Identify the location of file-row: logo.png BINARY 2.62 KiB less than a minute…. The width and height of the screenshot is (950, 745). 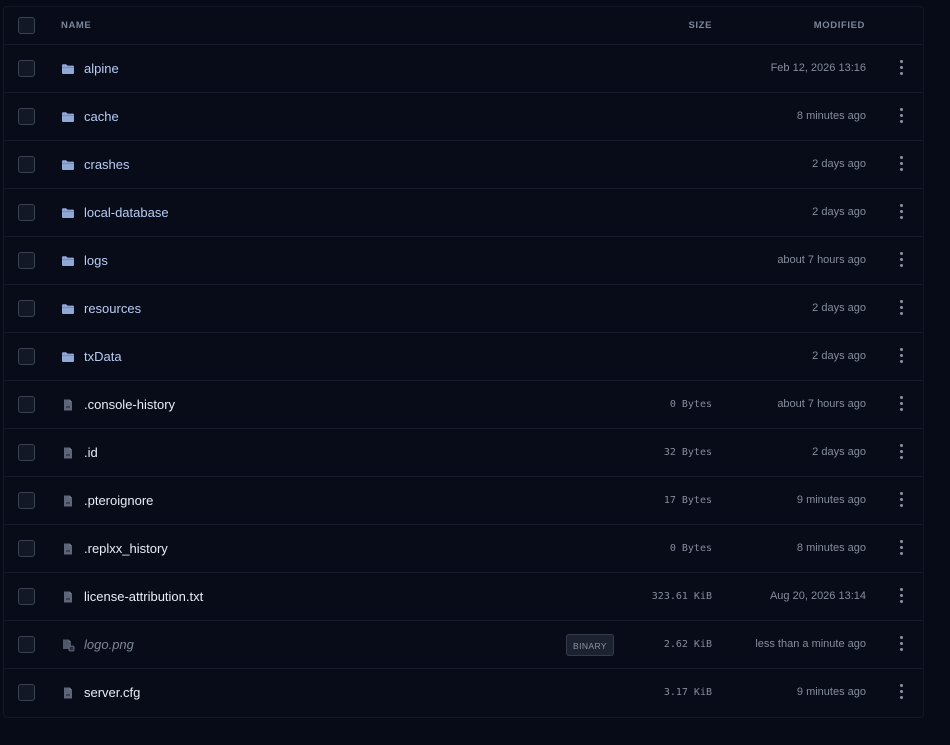
(463, 645).